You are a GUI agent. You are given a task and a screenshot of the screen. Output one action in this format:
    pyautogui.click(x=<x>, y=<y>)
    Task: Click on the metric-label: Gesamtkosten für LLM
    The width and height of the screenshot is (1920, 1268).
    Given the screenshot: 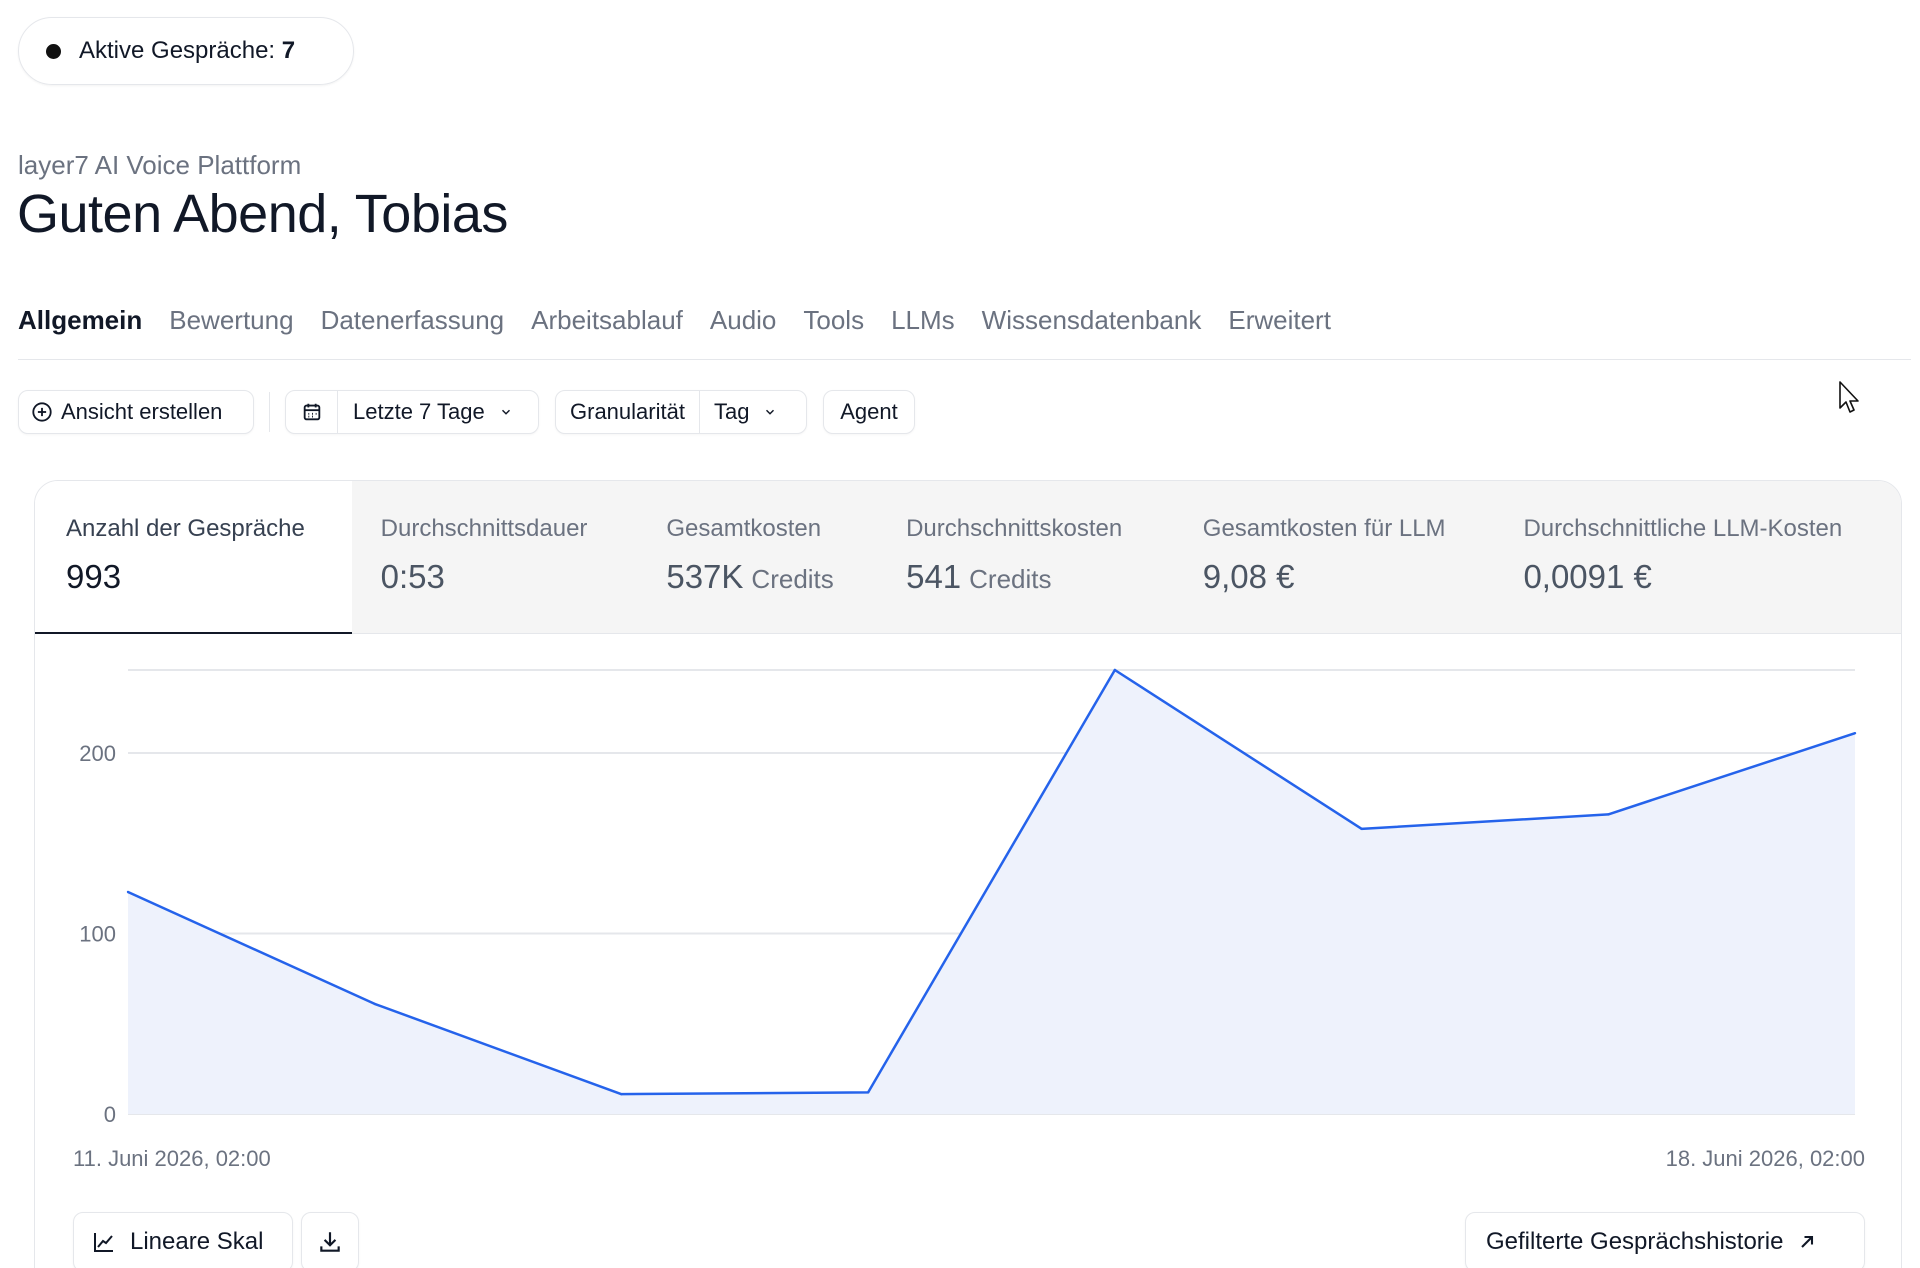 What is the action you would take?
    pyautogui.click(x=1324, y=528)
    